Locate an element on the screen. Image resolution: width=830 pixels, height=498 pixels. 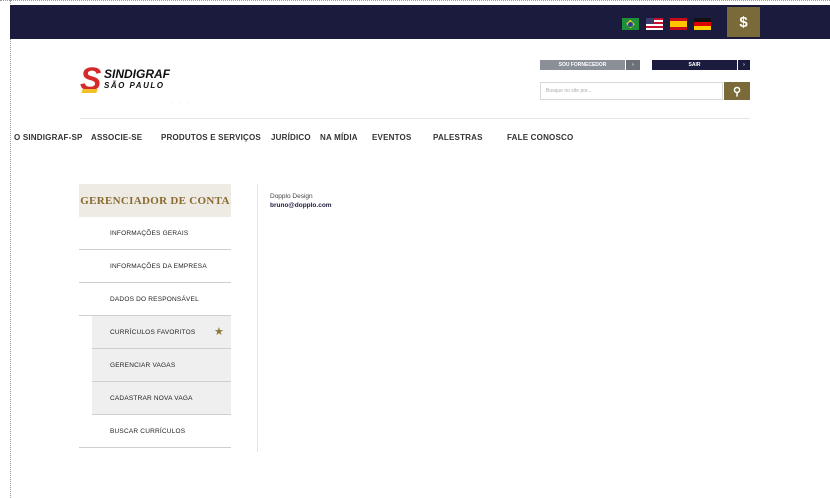
account-email: bruno@dopplo.com is located at coordinates (301, 205).